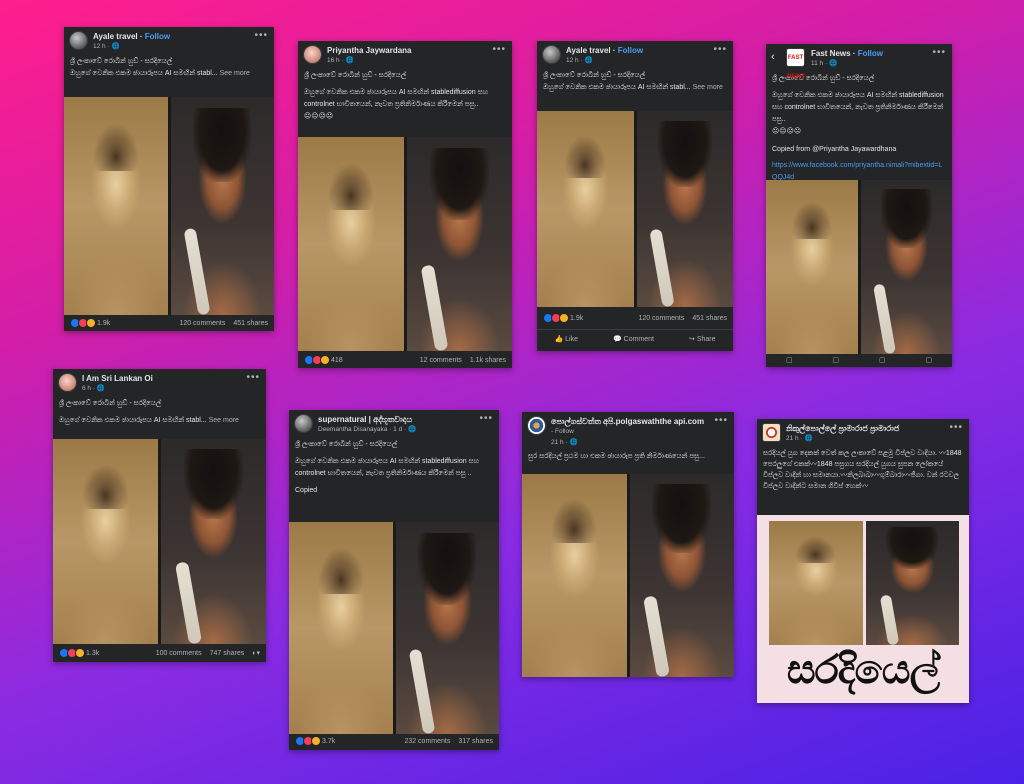  I want to click on comment-button: 💬 Comment, so click(633, 339).